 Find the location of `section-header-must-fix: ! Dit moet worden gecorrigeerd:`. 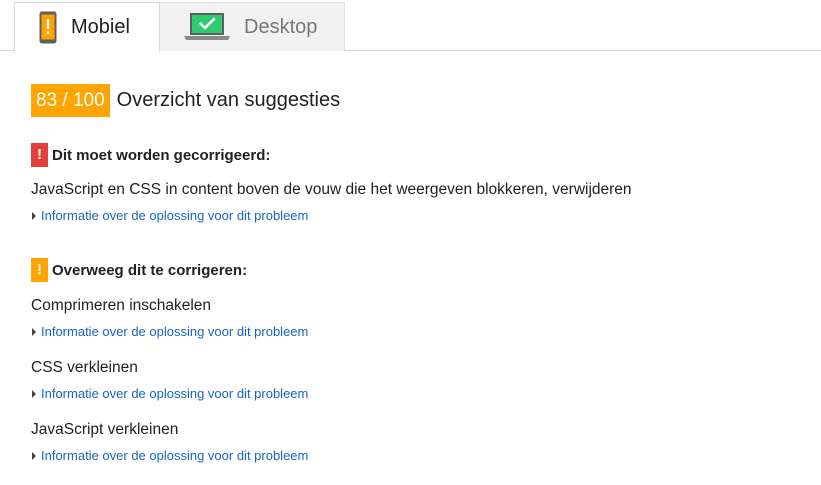

section-header-must-fix: ! Dit moet worden gecorrigeerd: is located at coordinates (150, 155).